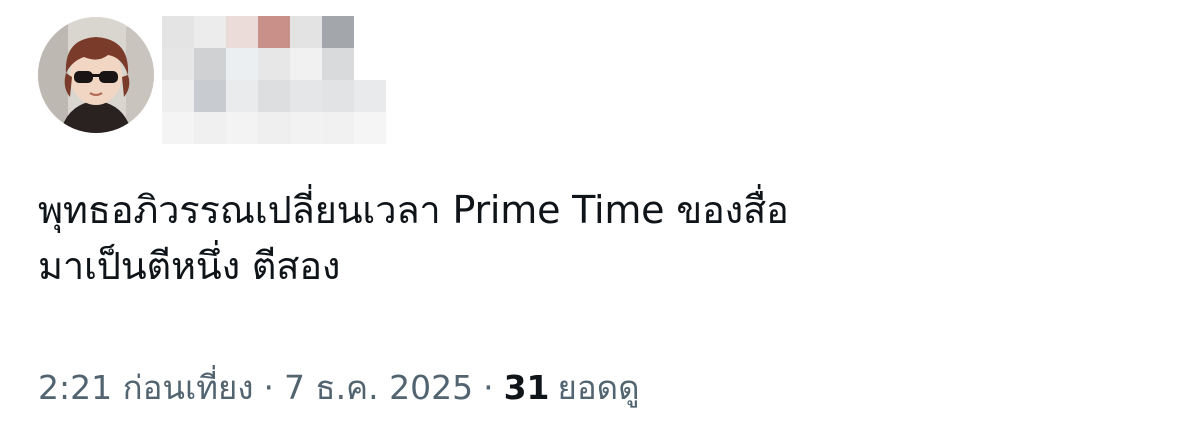  Describe the element at coordinates (275, 81) in the screenshot. I see `blurred-username` at that location.